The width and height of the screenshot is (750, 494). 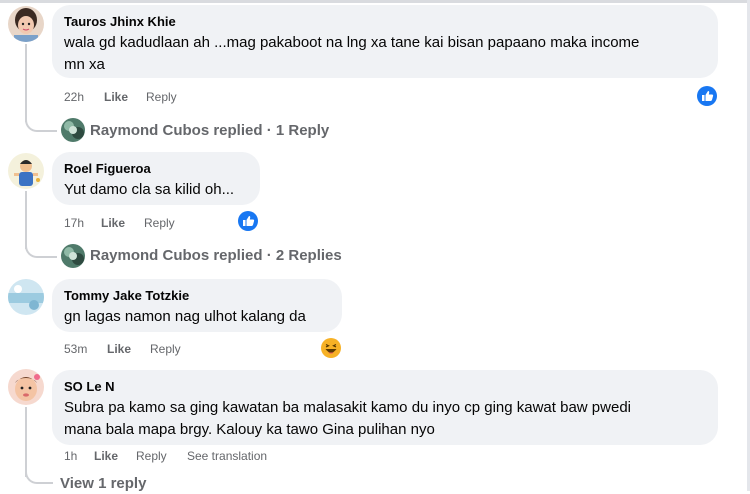 What do you see at coordinates (197, 295) in the screenshot?
I see `comment-author: Tommy Jake Totzkie` at bounding box center [197, 295].